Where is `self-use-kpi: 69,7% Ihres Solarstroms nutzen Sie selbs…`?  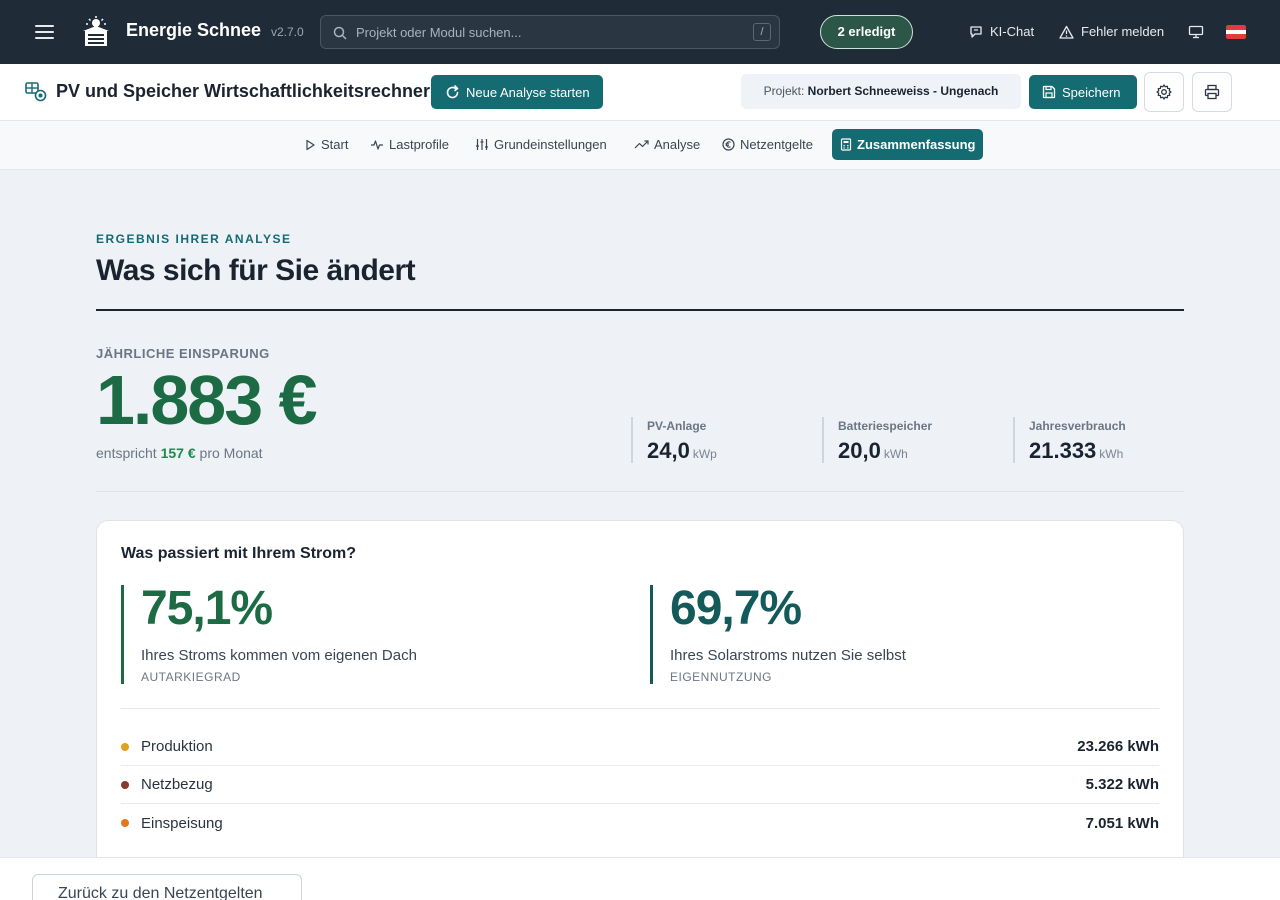
self-use-kpi: 69,7% Ihres Solarstroms nutzen Sie selbs… is located at coordinates (850, 634).